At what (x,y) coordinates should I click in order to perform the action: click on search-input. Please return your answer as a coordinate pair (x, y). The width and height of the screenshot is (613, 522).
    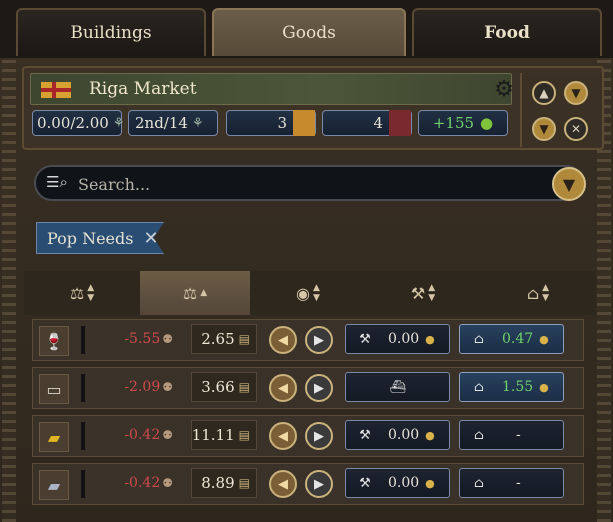
    Looking at the image, I should click on (313, 184).